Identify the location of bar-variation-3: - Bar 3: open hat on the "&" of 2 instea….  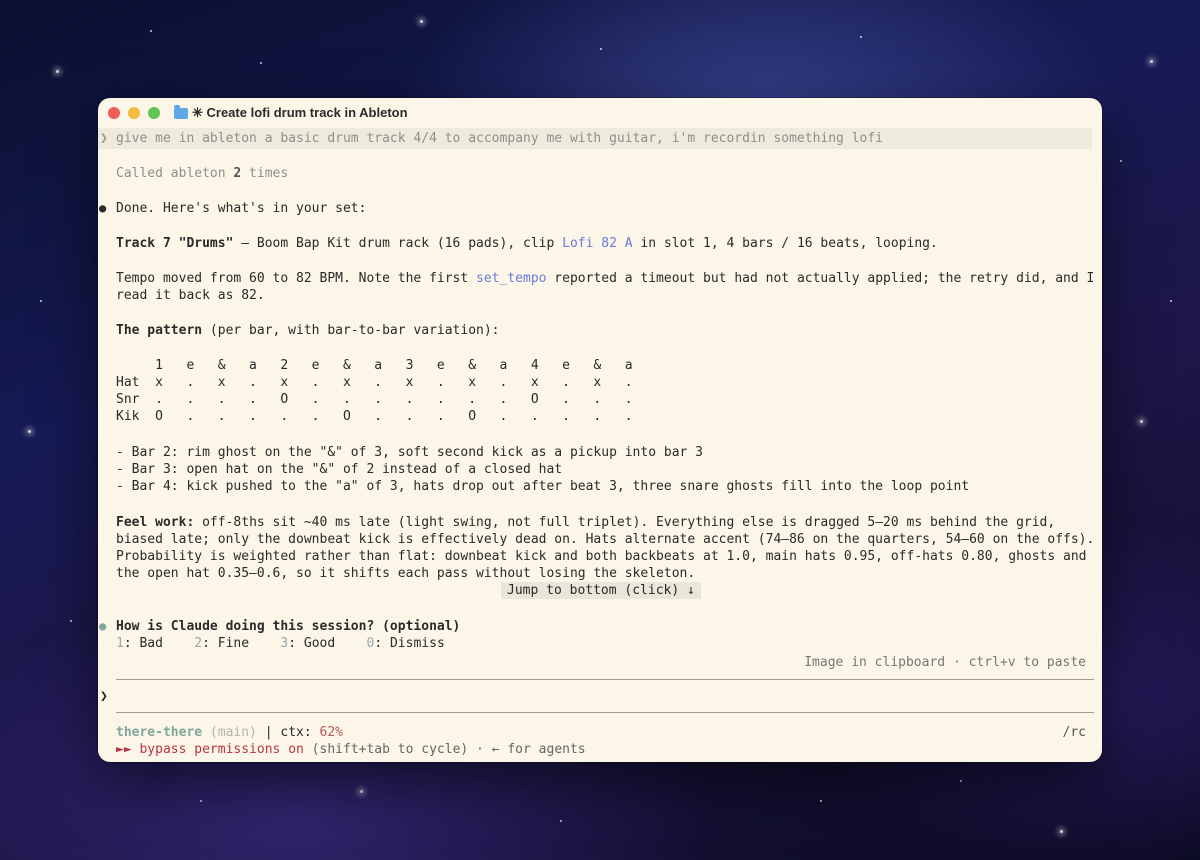
(339, 469).